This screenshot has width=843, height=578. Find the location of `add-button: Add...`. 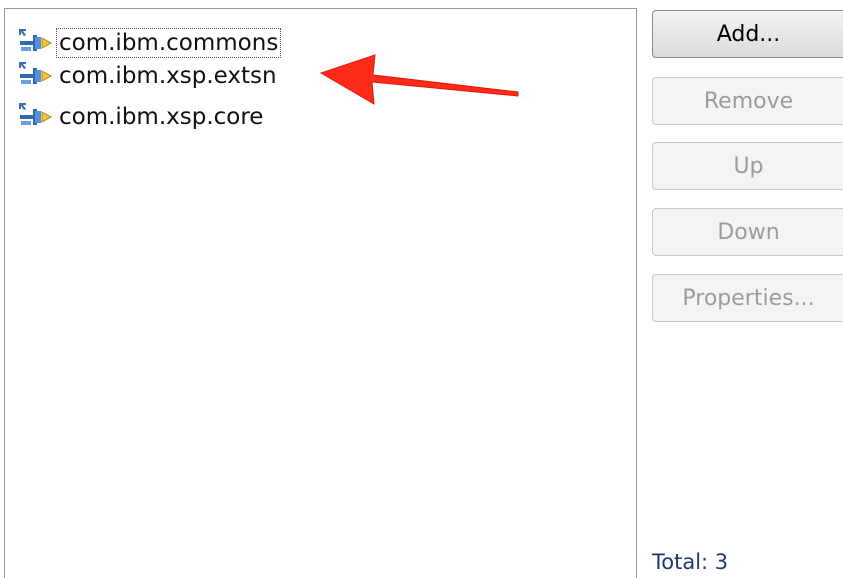

add-button: Add... is located at coordinates (747, 34).